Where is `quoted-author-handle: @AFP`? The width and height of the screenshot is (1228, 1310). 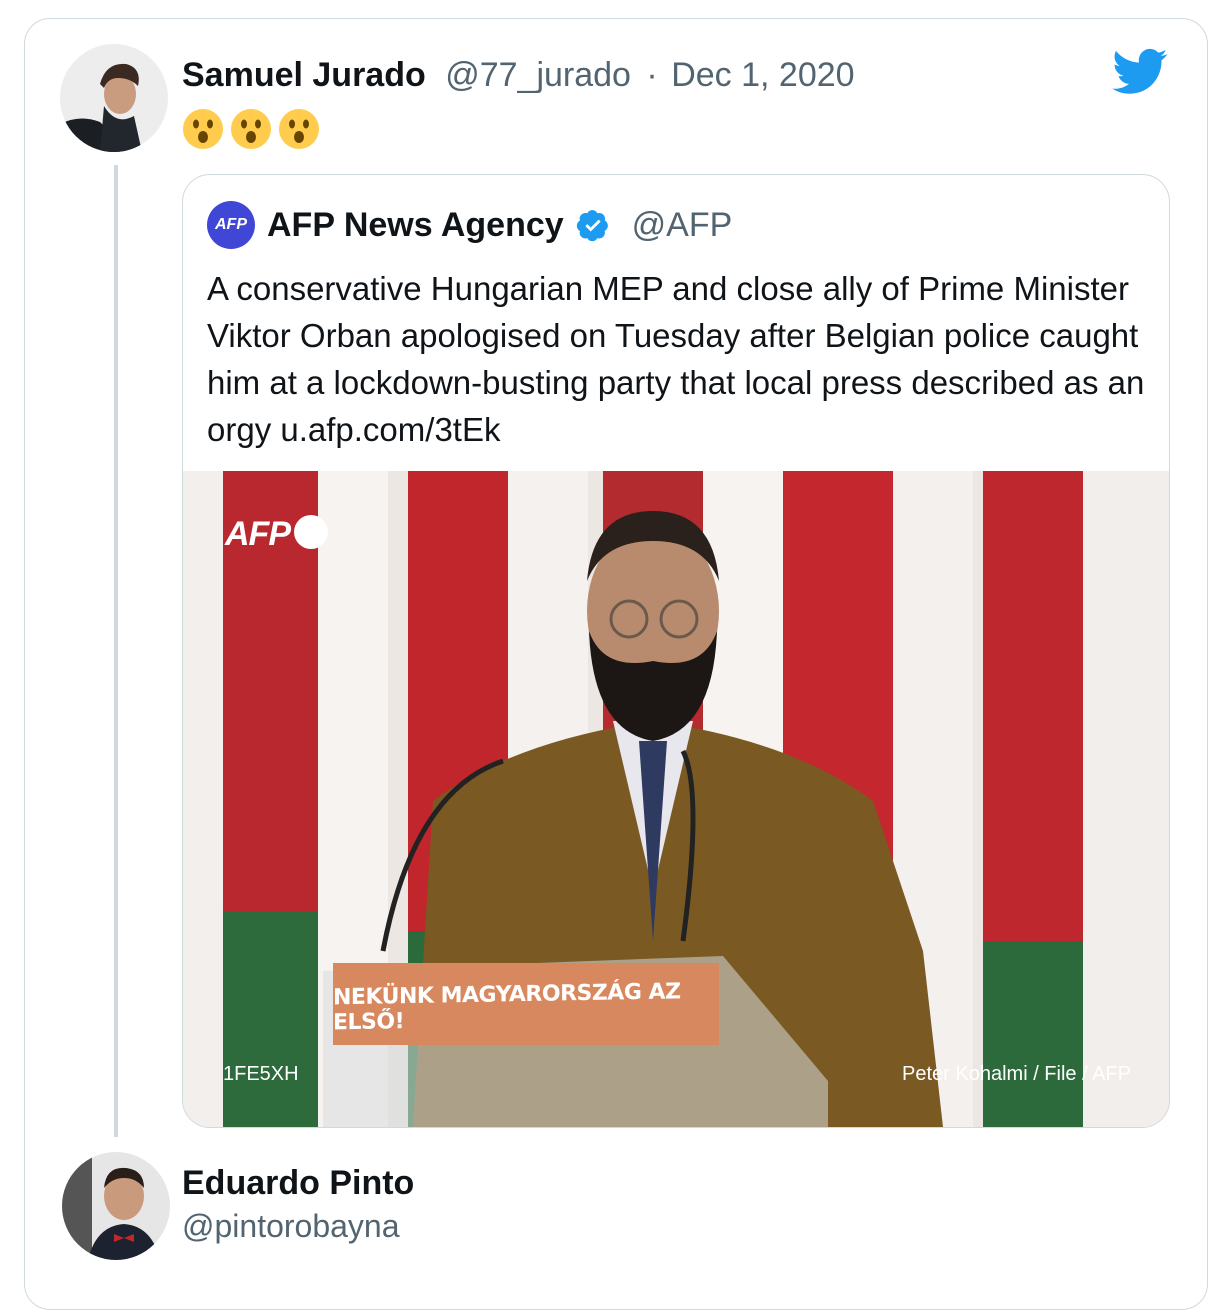 quoted-author-handle: @AFP is located at coordinates (682, 225).